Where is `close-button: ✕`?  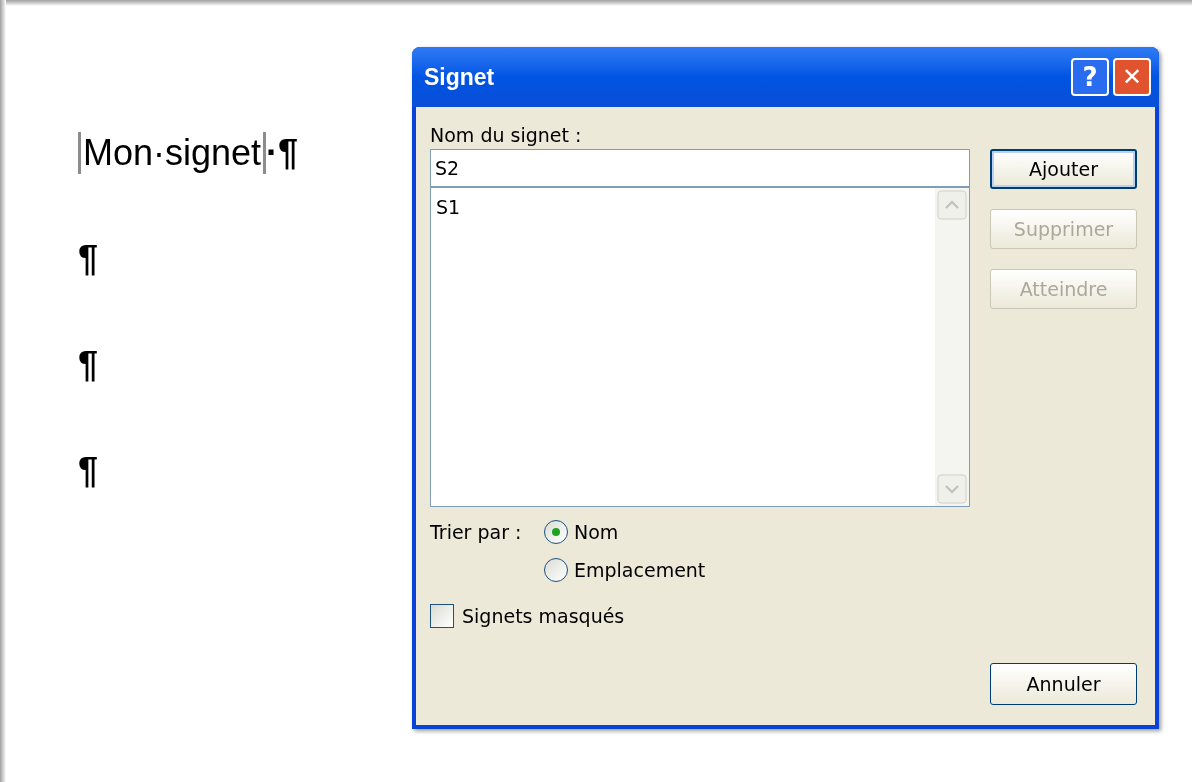 close-button: ✕ is located at coordinates (1132, 77).